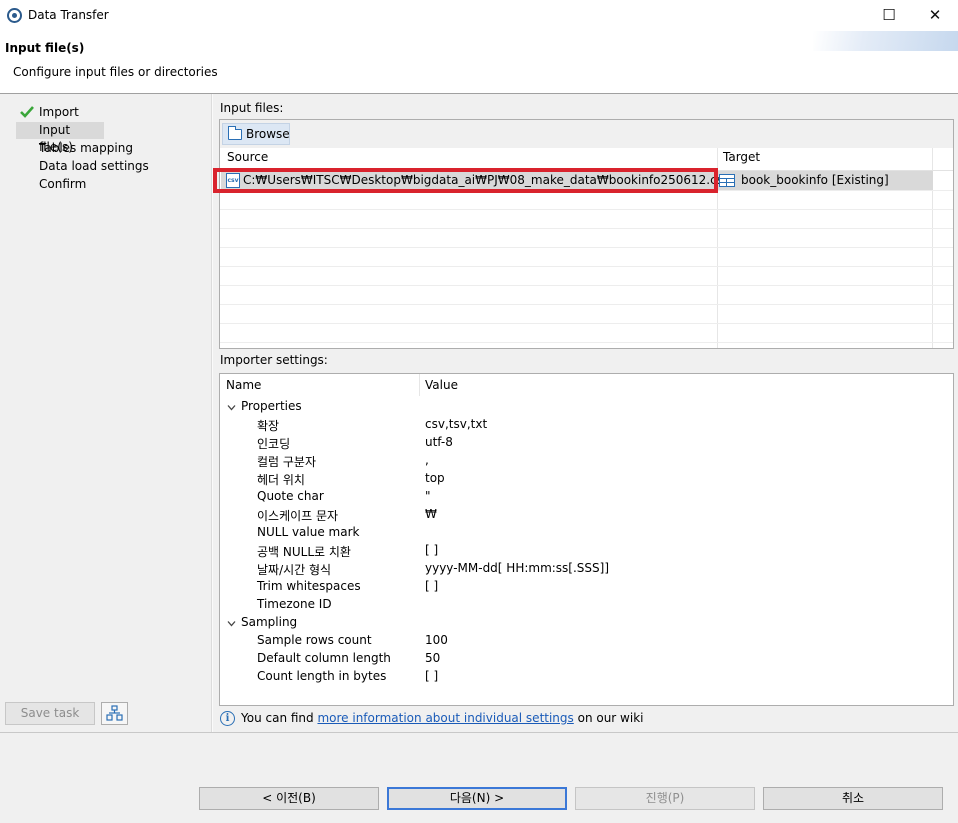 This screenshot has height=823, width=958. Describe the element at coordinates (115, 72) in the screenshot. I see `page-description: Configure input files or directories` at that location.